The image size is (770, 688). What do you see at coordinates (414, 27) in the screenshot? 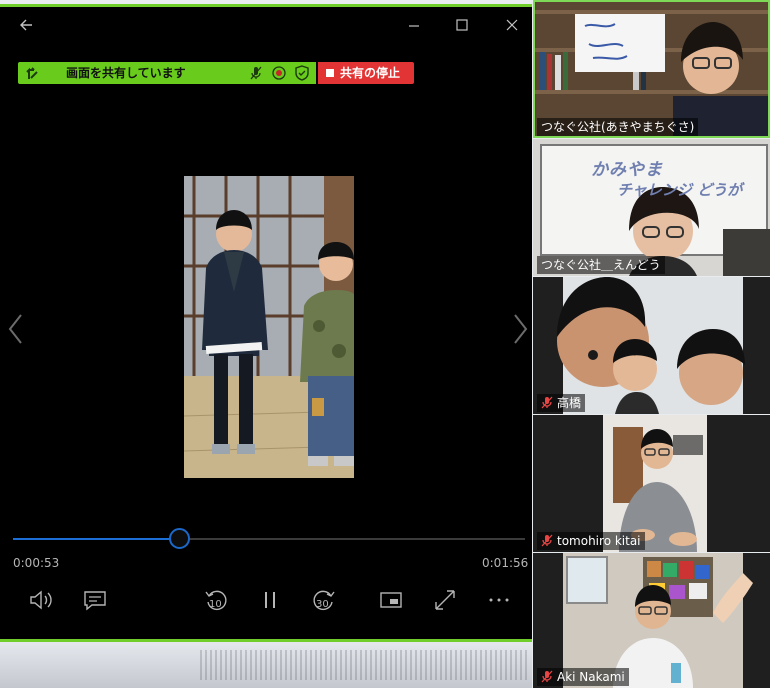
I see `minimize-icon` at bounding box center [414, 27].